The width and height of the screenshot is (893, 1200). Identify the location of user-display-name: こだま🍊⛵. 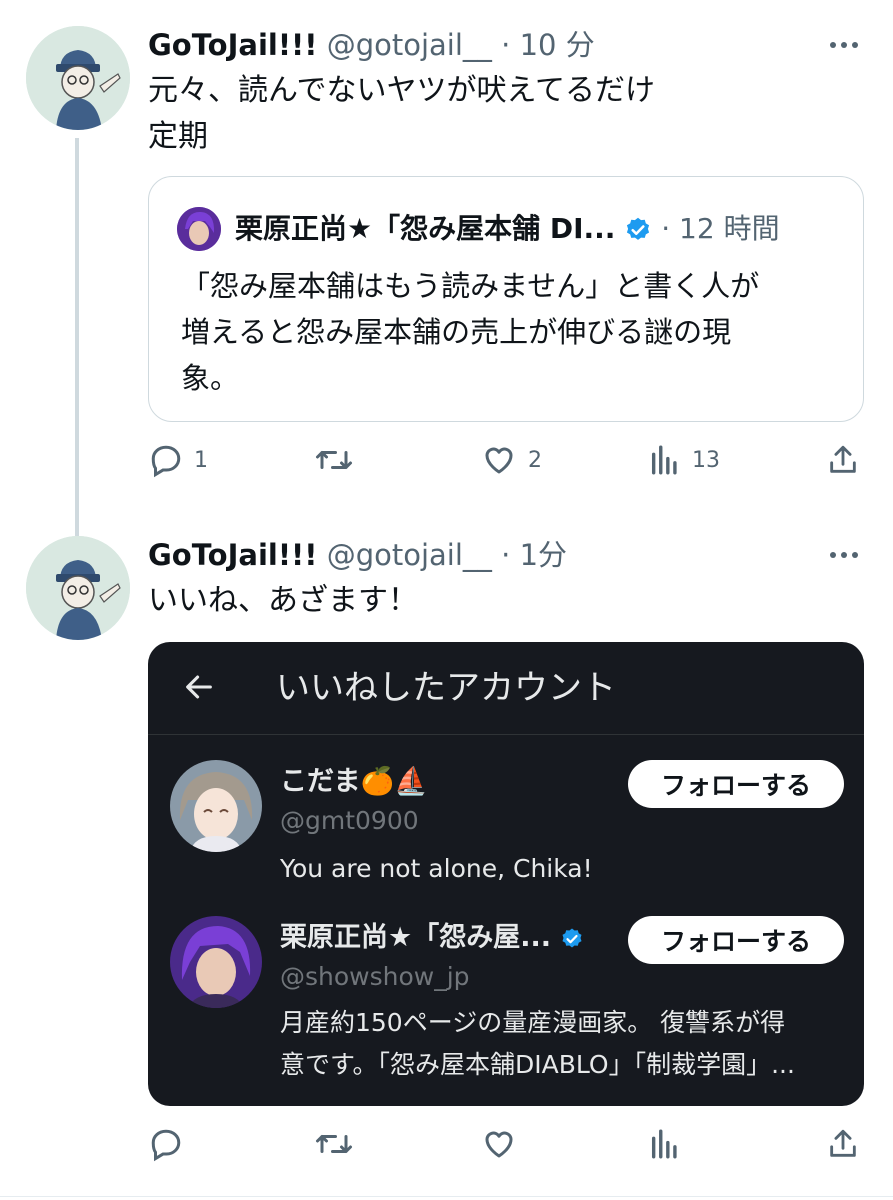
(354, 781).